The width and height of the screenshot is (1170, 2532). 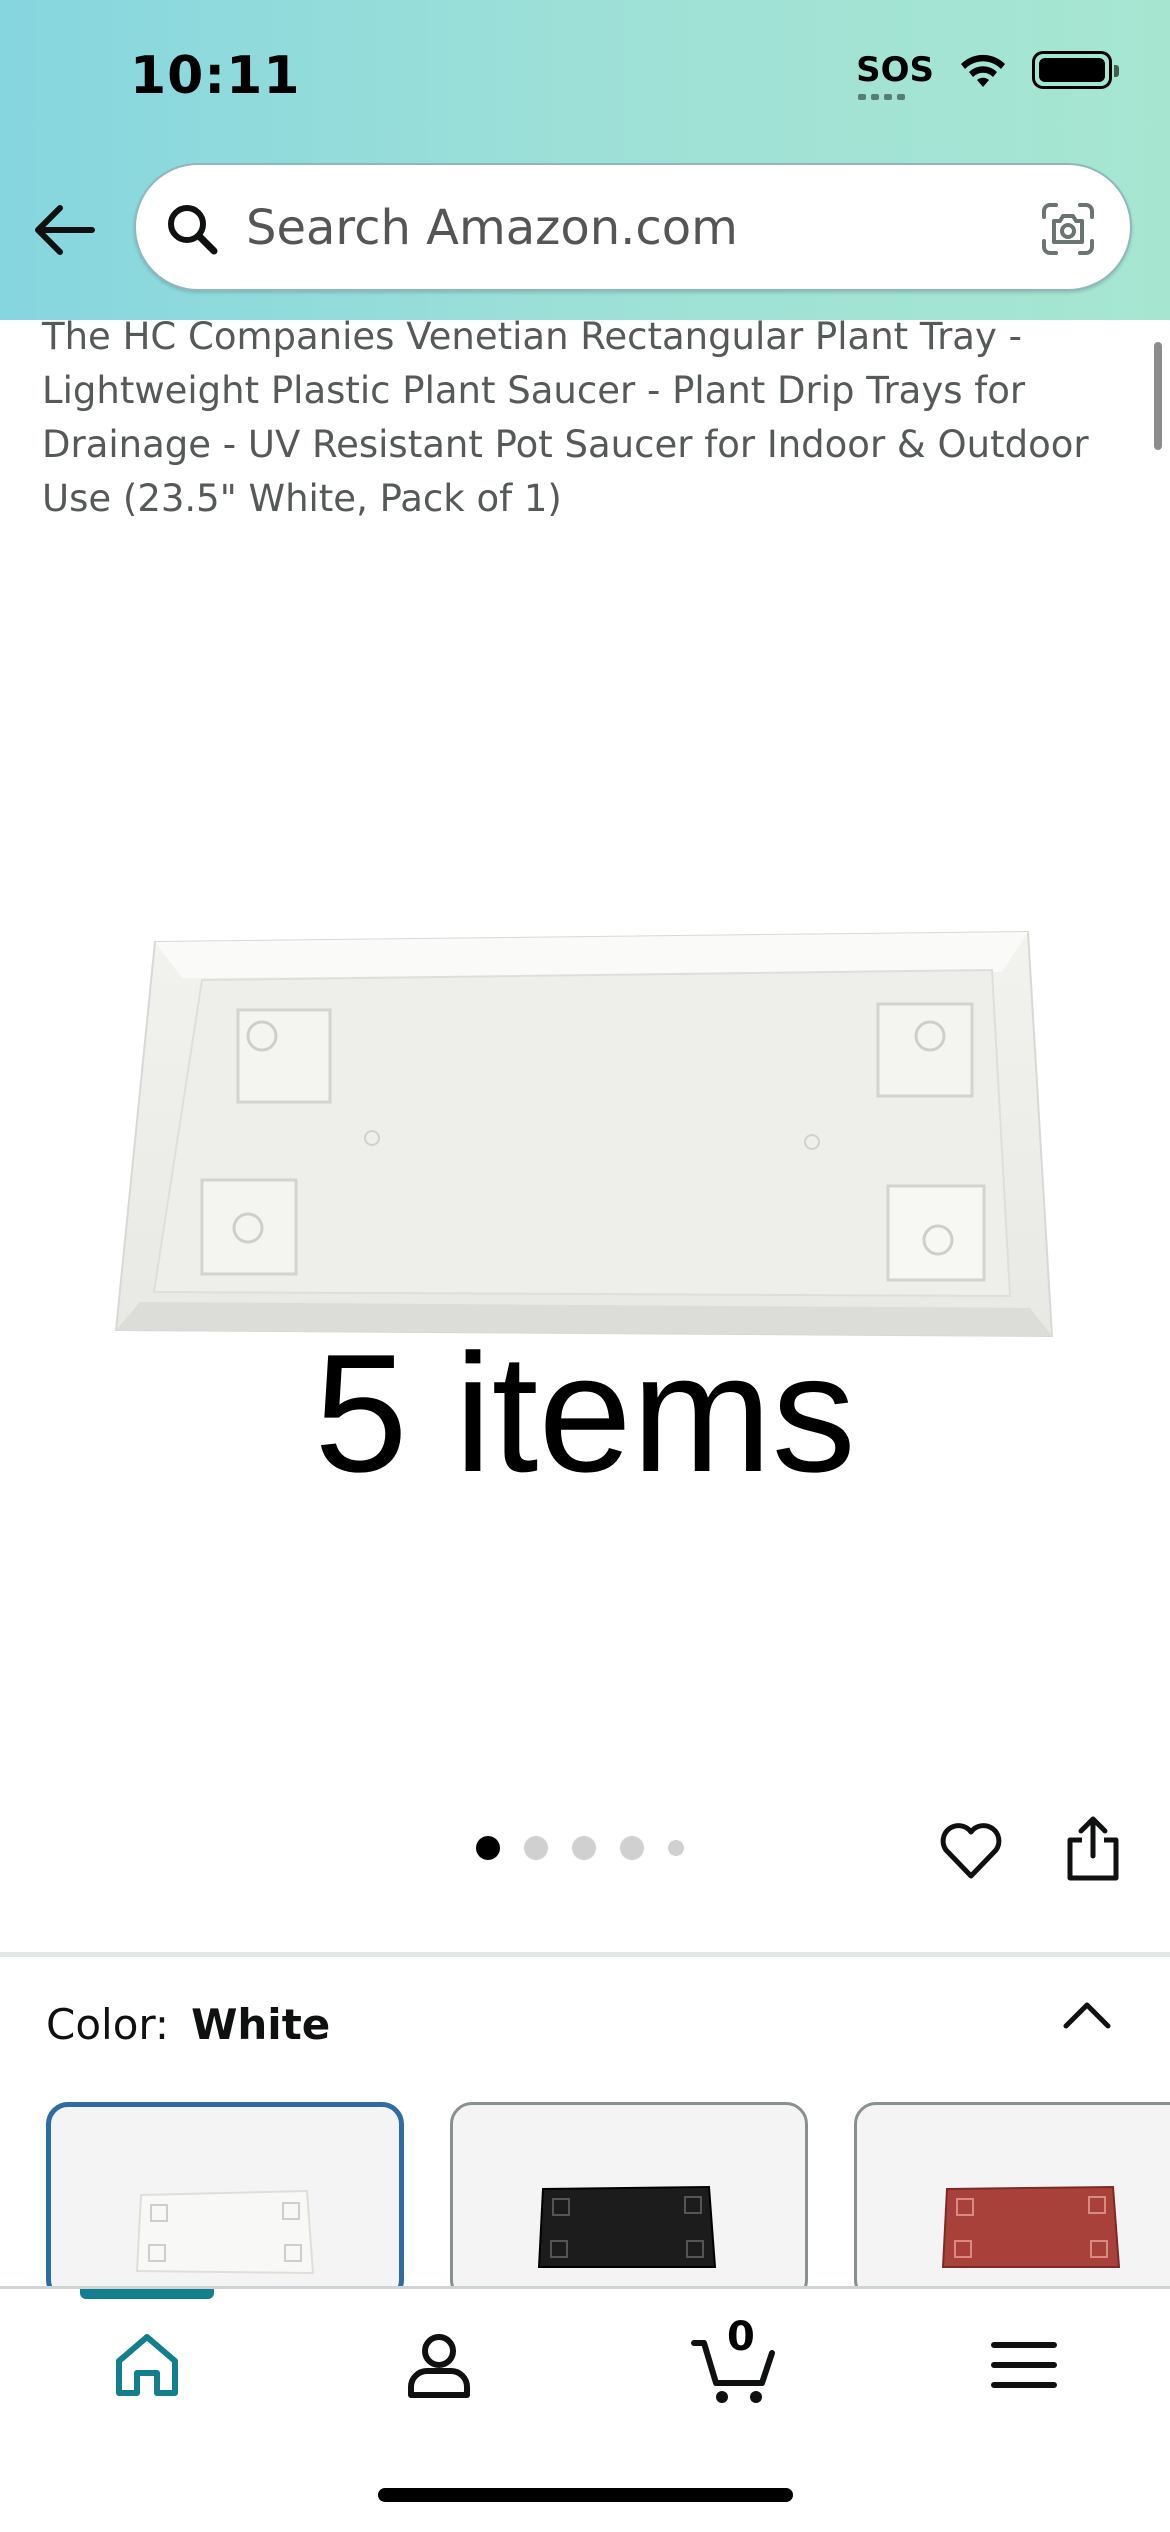 I want to click on image-carousel-dots, so click(x=580, y=1848).